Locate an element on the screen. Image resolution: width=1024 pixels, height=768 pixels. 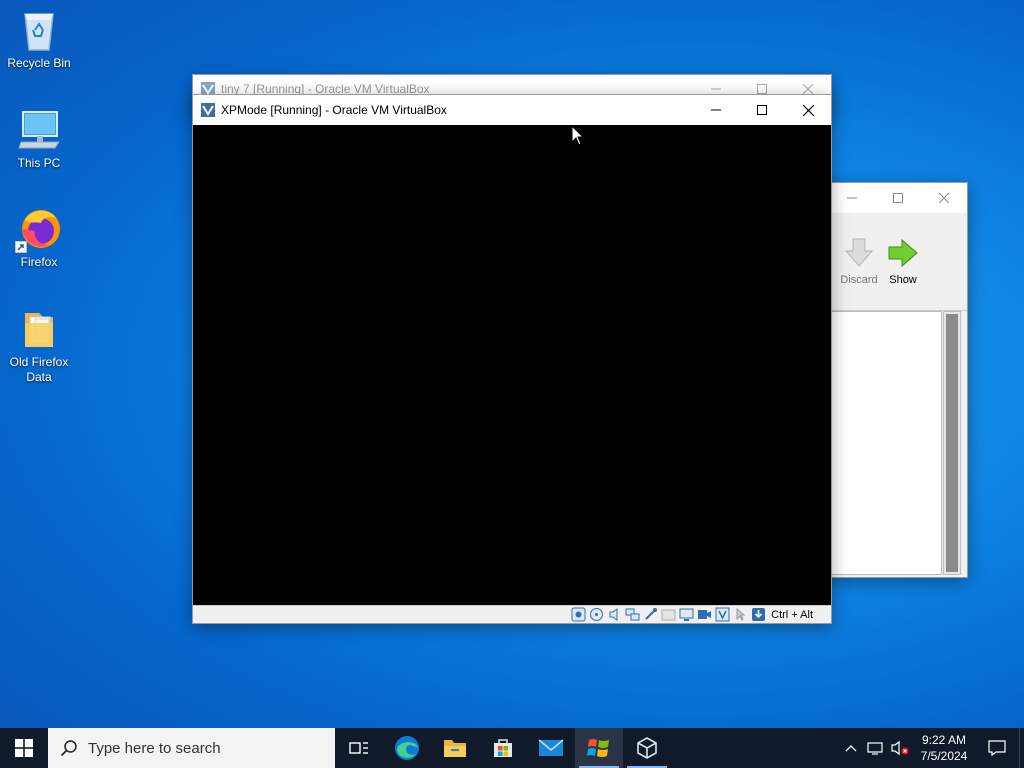
mail-button is located at coordinates (551, 748).